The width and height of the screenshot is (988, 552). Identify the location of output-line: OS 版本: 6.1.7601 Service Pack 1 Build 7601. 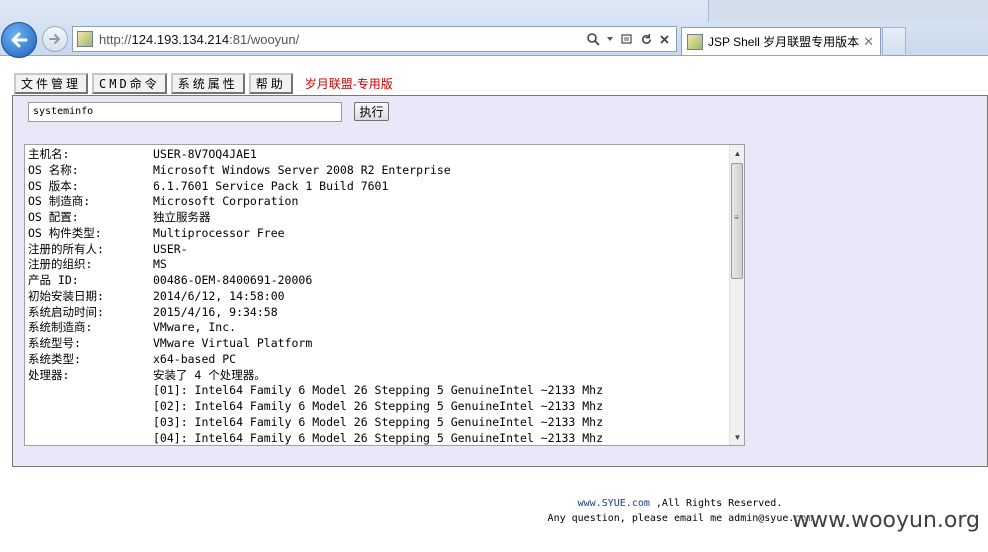
(378, 187).